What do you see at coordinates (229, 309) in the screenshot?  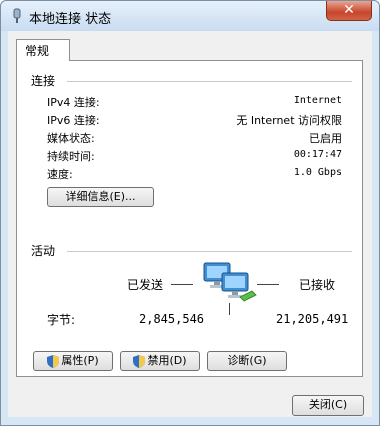 I see `activity-connector` at bounding box center [229, 309].